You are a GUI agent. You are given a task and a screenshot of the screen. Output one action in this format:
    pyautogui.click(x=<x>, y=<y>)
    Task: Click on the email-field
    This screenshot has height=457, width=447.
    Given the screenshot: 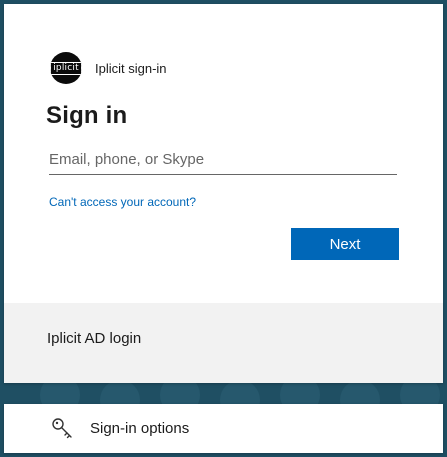 What is the action you would take?
    pyautogui.click(x=223, y=159)
    